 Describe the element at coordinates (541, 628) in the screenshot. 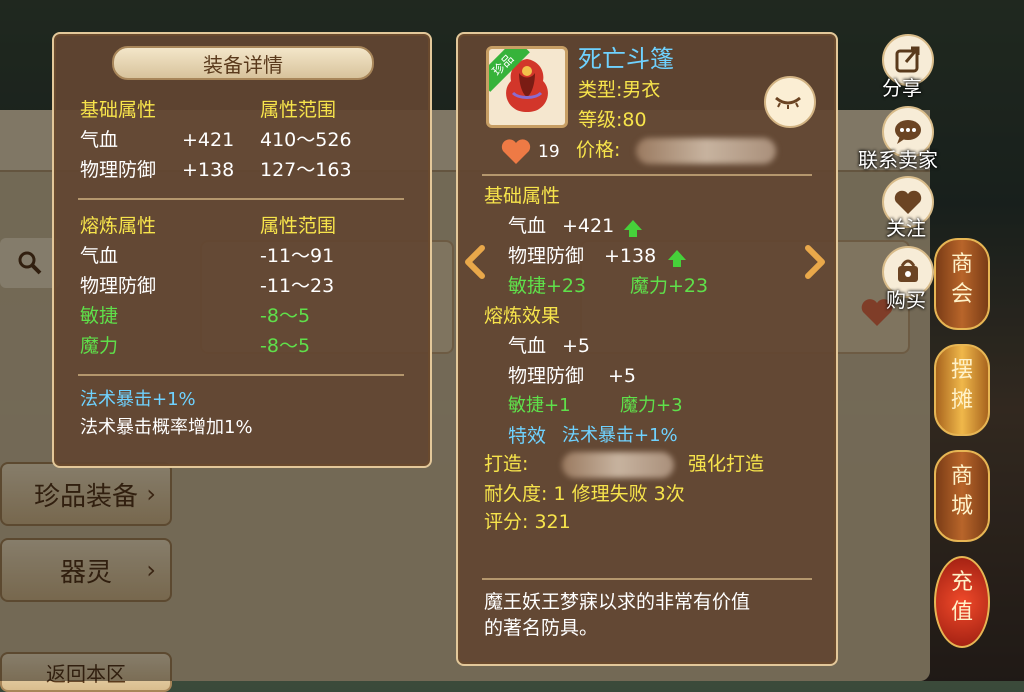

I see `item-description-line: 的著名防具。` at that location.